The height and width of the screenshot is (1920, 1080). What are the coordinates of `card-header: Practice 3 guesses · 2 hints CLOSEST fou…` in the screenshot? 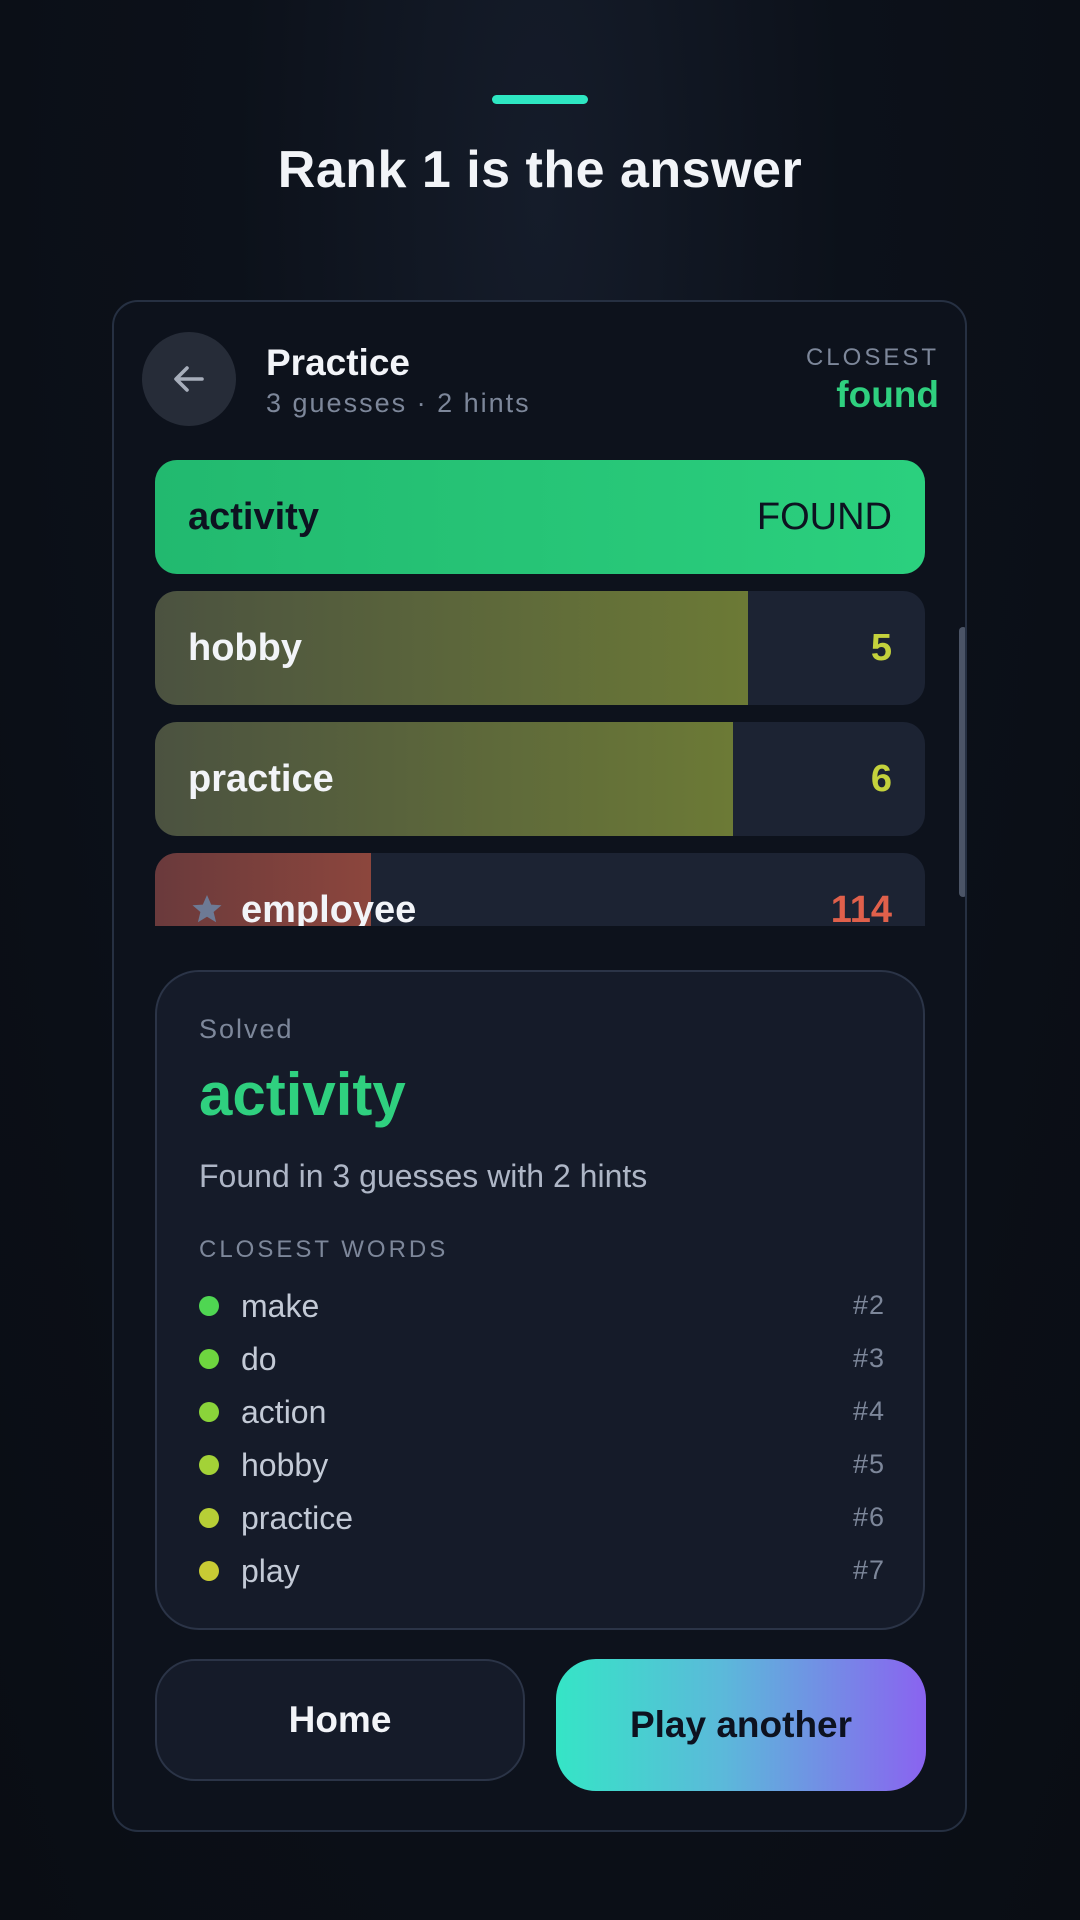 It's located at (539, 377).